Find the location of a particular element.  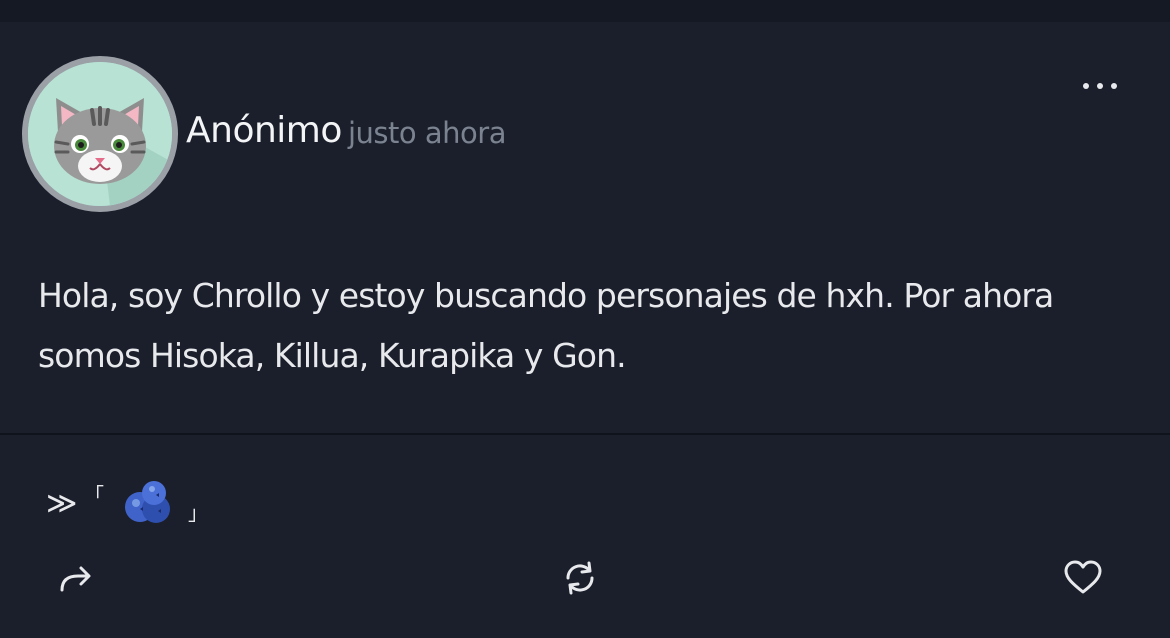

like-button is located at coordinates (1083, 578).